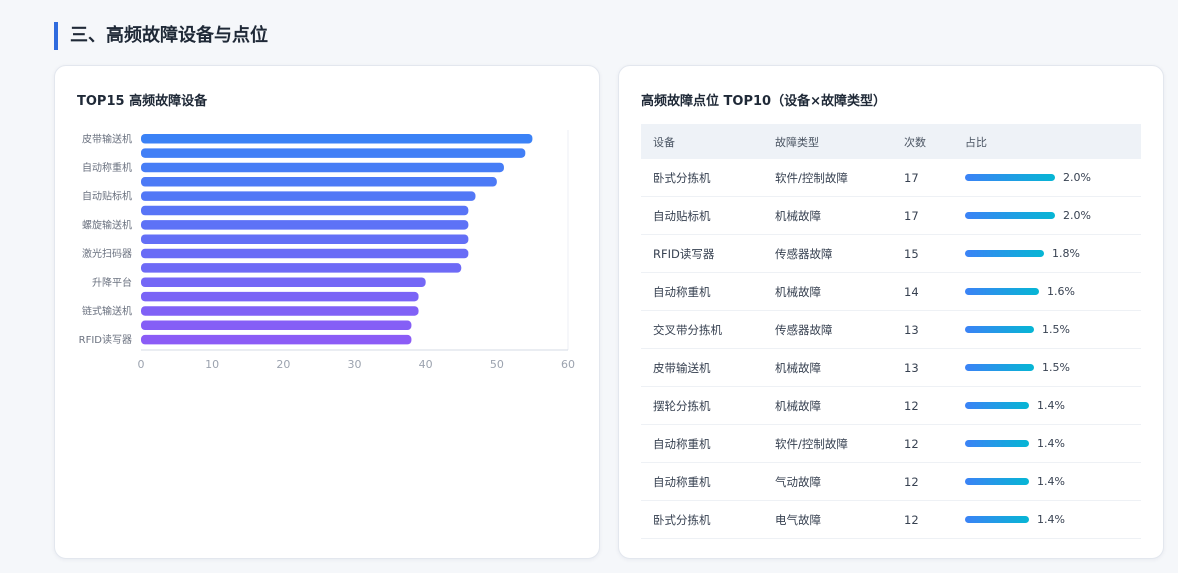  I want to click on table-row: 卧式分拣机 电气故障 12 1.4%, so click(891, 519).